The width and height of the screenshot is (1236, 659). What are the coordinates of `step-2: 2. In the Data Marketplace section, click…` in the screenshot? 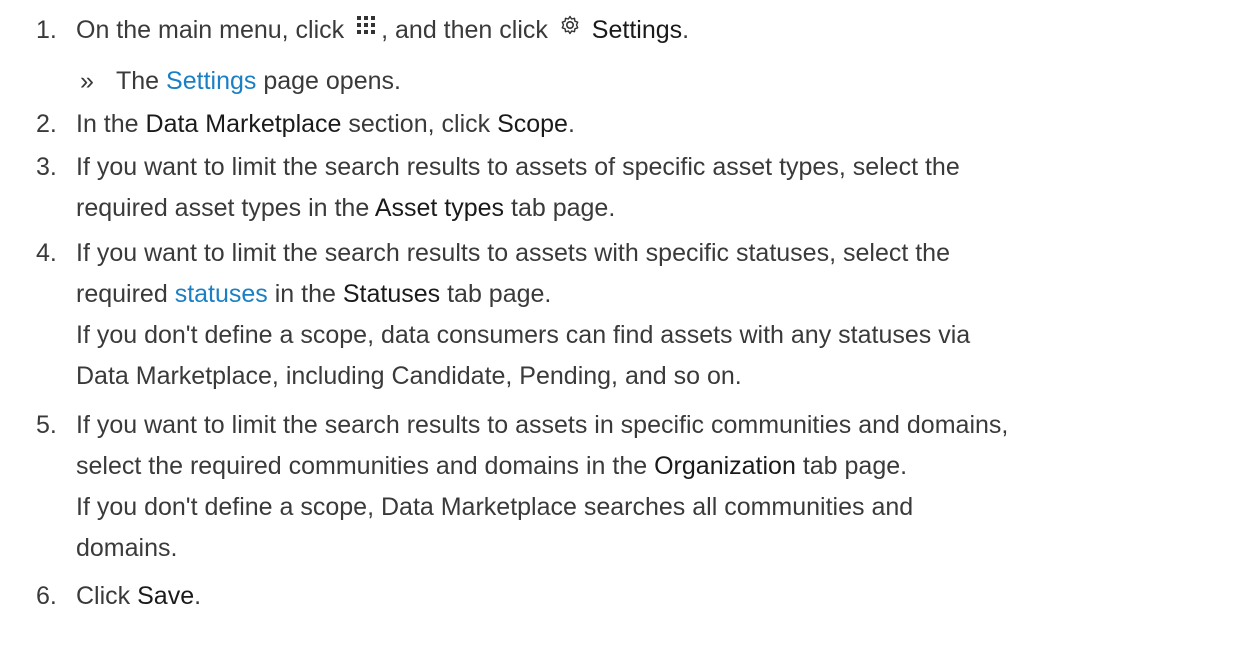 It's located at (626, 124).